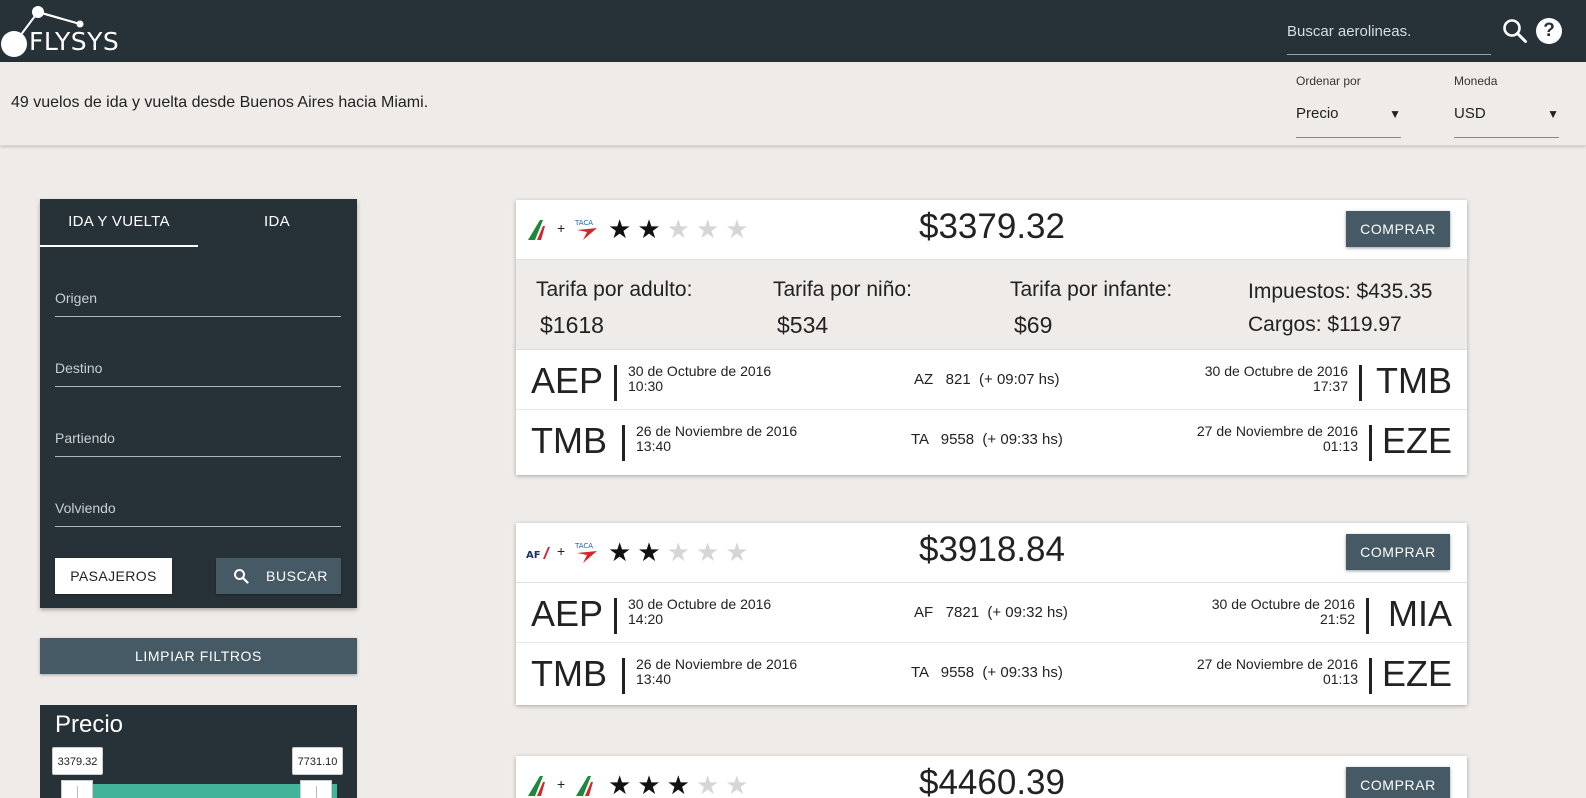 Image resolution: width=1586 pixels, height=798 pixels. I want to click on airfrance-logo-icon: AF, so click(538, 554).